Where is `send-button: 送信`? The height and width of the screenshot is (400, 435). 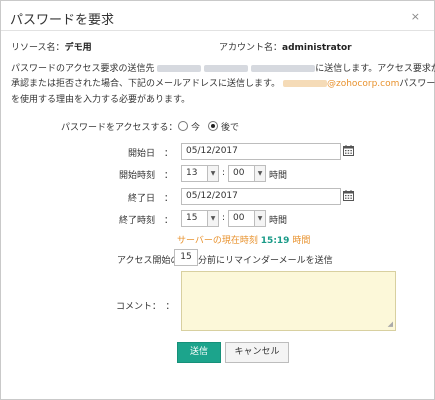 send-button: 送信 is located at coordinates (199, 352).